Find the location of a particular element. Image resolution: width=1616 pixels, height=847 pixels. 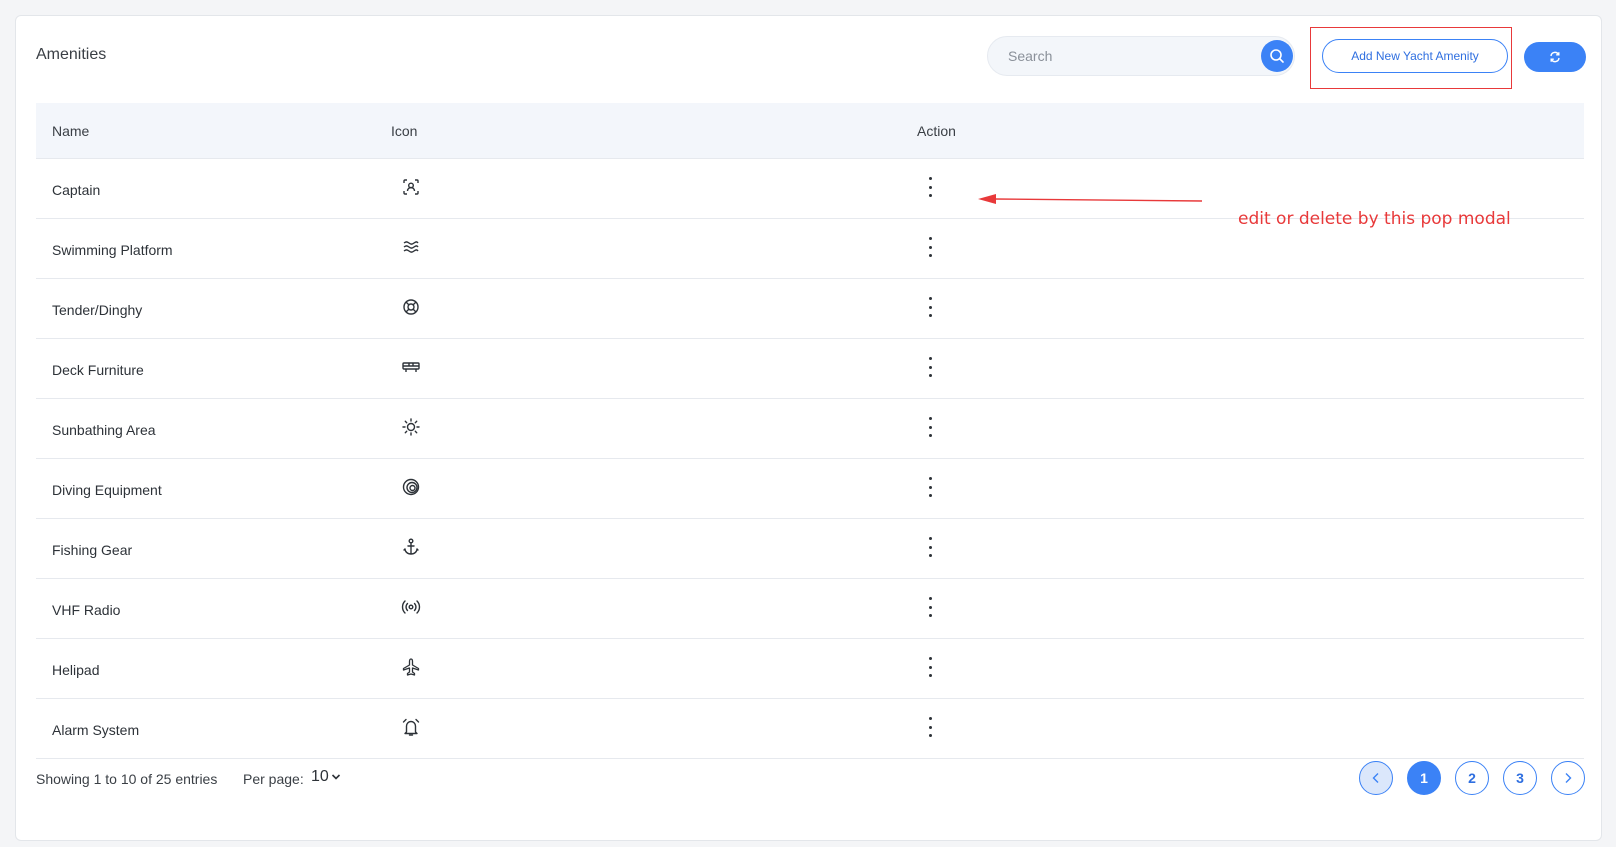

next-page-button is located at coordinates (1568, 778).